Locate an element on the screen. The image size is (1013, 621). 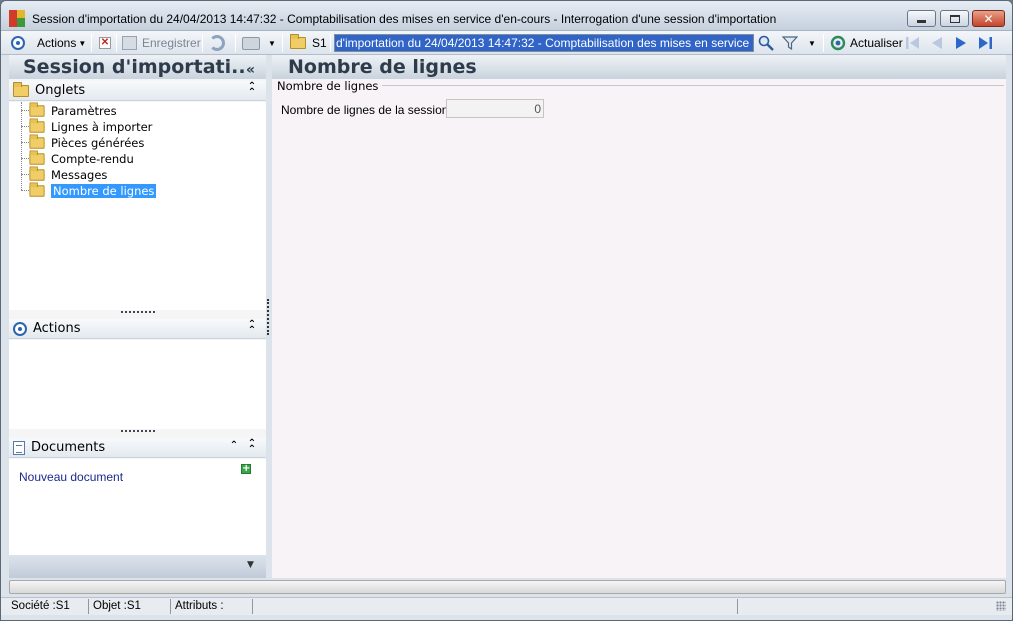
collapse-panel-icon: « is located at coordinates (250, 70).